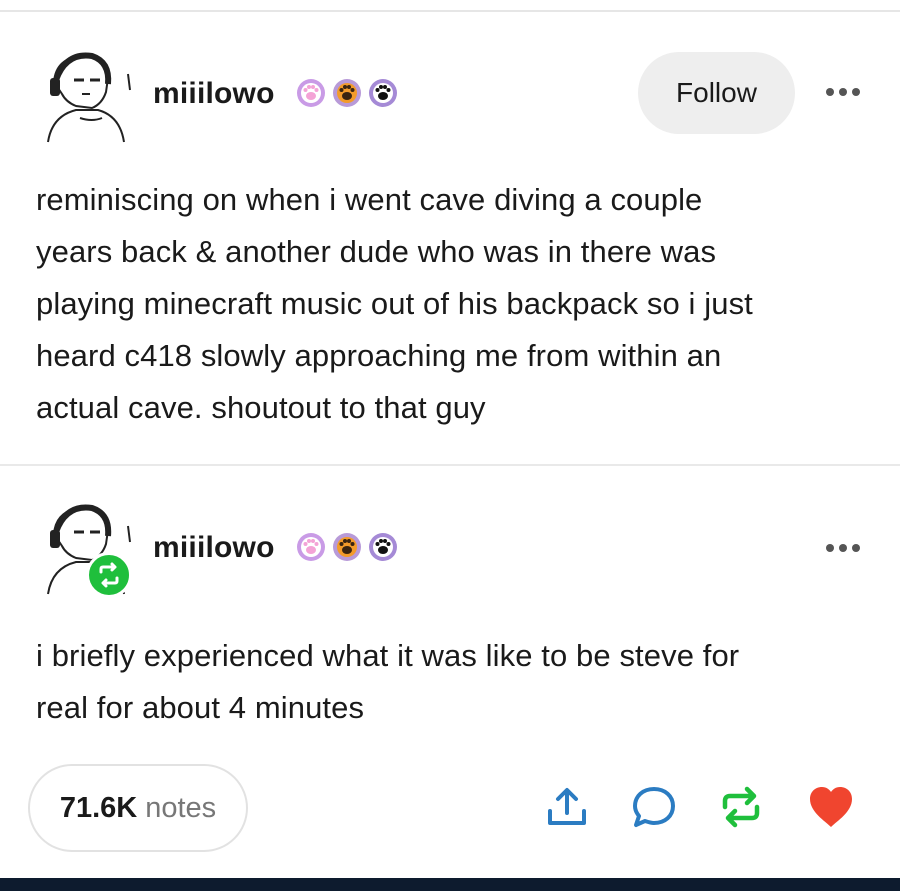 Image resolution: width=900 pixels, height=891 pixels. I want to click on post-text-line: actual cave. shoutout to that guy, so click(261, 407).